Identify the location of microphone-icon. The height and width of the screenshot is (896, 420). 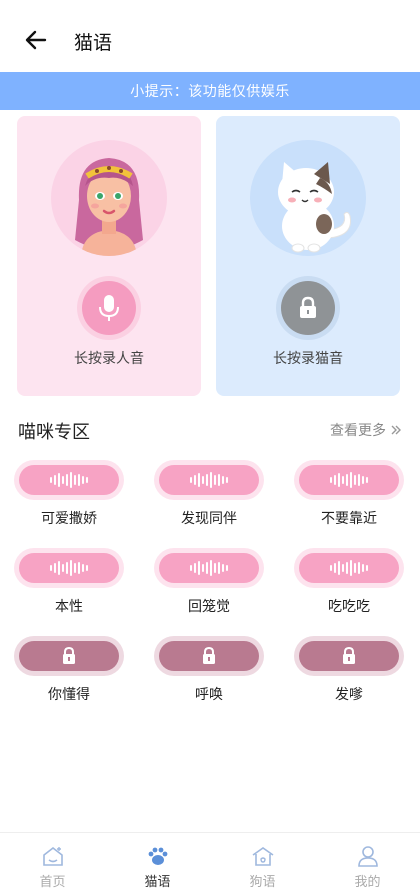
(109, 308).